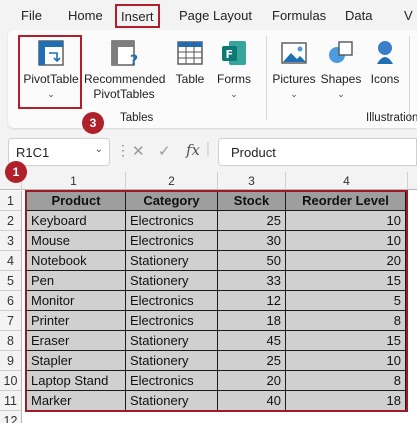 The width and height of the screenshot is (417, 423). Describe the element at coordinates (11, 281) in the screenshot. I see `row-header: 5` at that location.